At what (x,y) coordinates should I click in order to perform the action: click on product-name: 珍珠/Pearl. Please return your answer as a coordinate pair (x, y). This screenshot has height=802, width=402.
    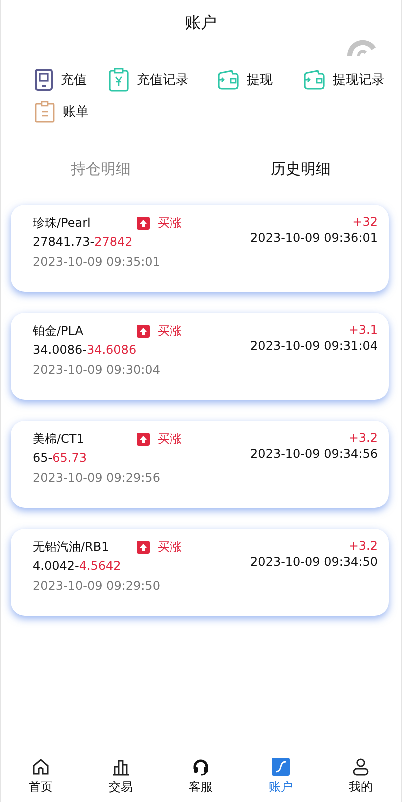
    Looking at the image, I should click on (62, 223).